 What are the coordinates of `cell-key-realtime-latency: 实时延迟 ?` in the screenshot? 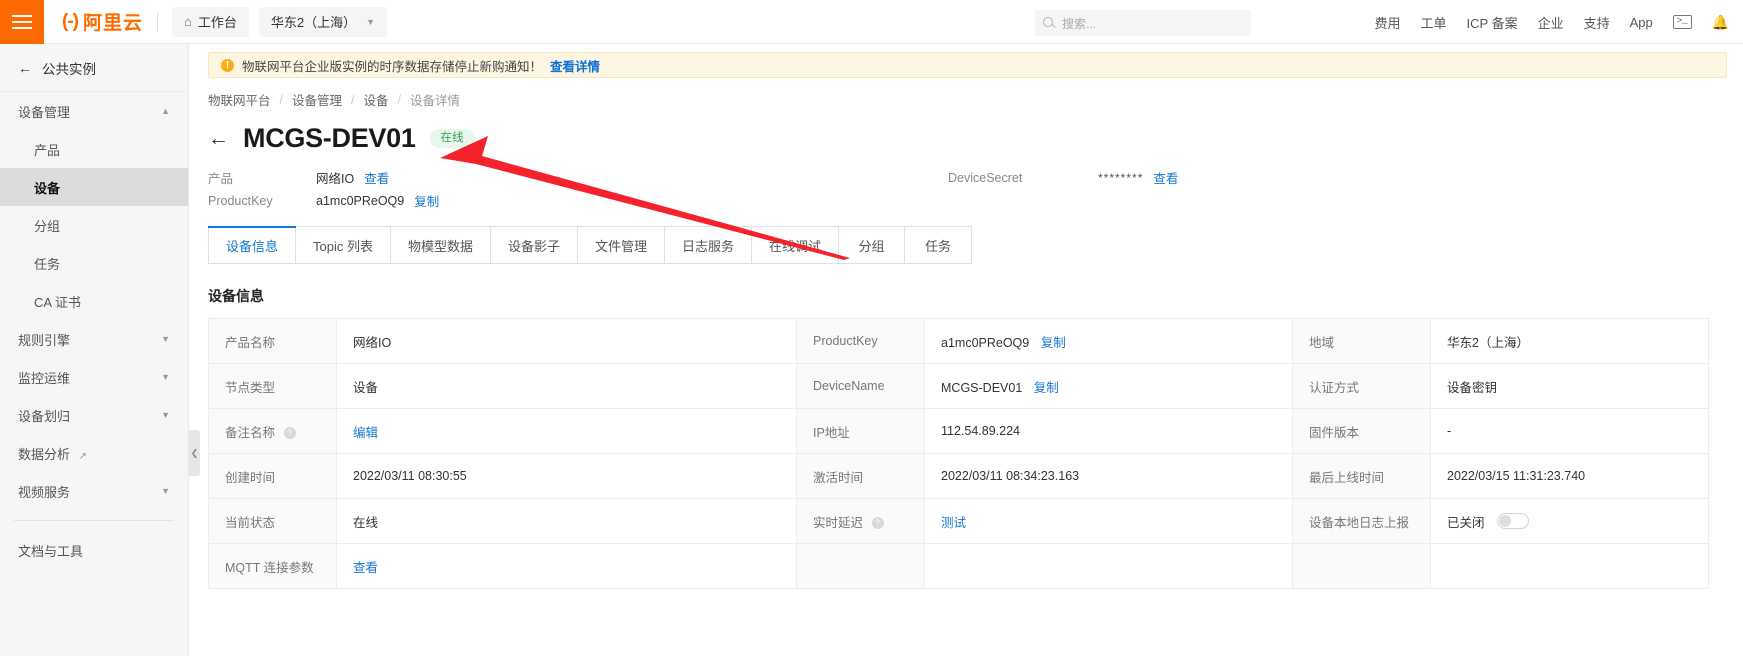 It's located at (860, 521).